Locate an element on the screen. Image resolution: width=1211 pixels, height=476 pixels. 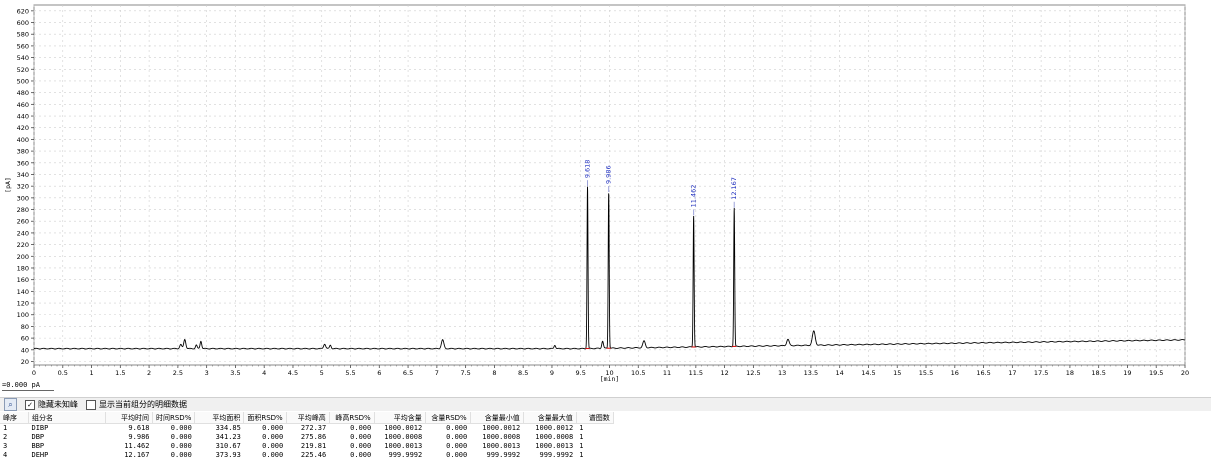
x-tick-label: 1.5 is located at coordinates (120, 373).